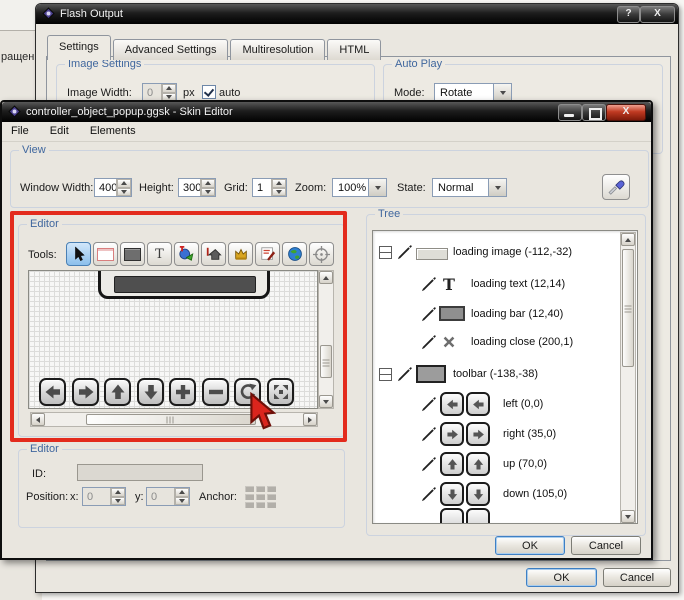 This screenshot has height=600, width=684. What do you see at coordinates (310, 419) in the screenshot?
I see `scroll-right-button` at bounding box center [310, 419].